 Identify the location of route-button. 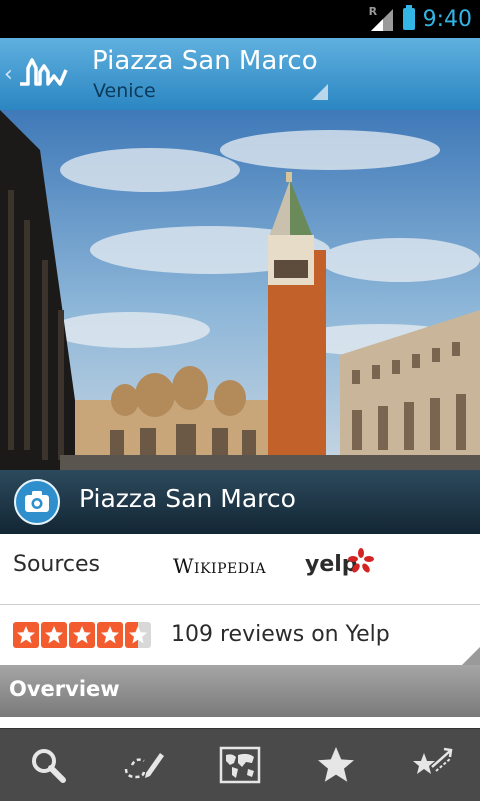
(144, 765).